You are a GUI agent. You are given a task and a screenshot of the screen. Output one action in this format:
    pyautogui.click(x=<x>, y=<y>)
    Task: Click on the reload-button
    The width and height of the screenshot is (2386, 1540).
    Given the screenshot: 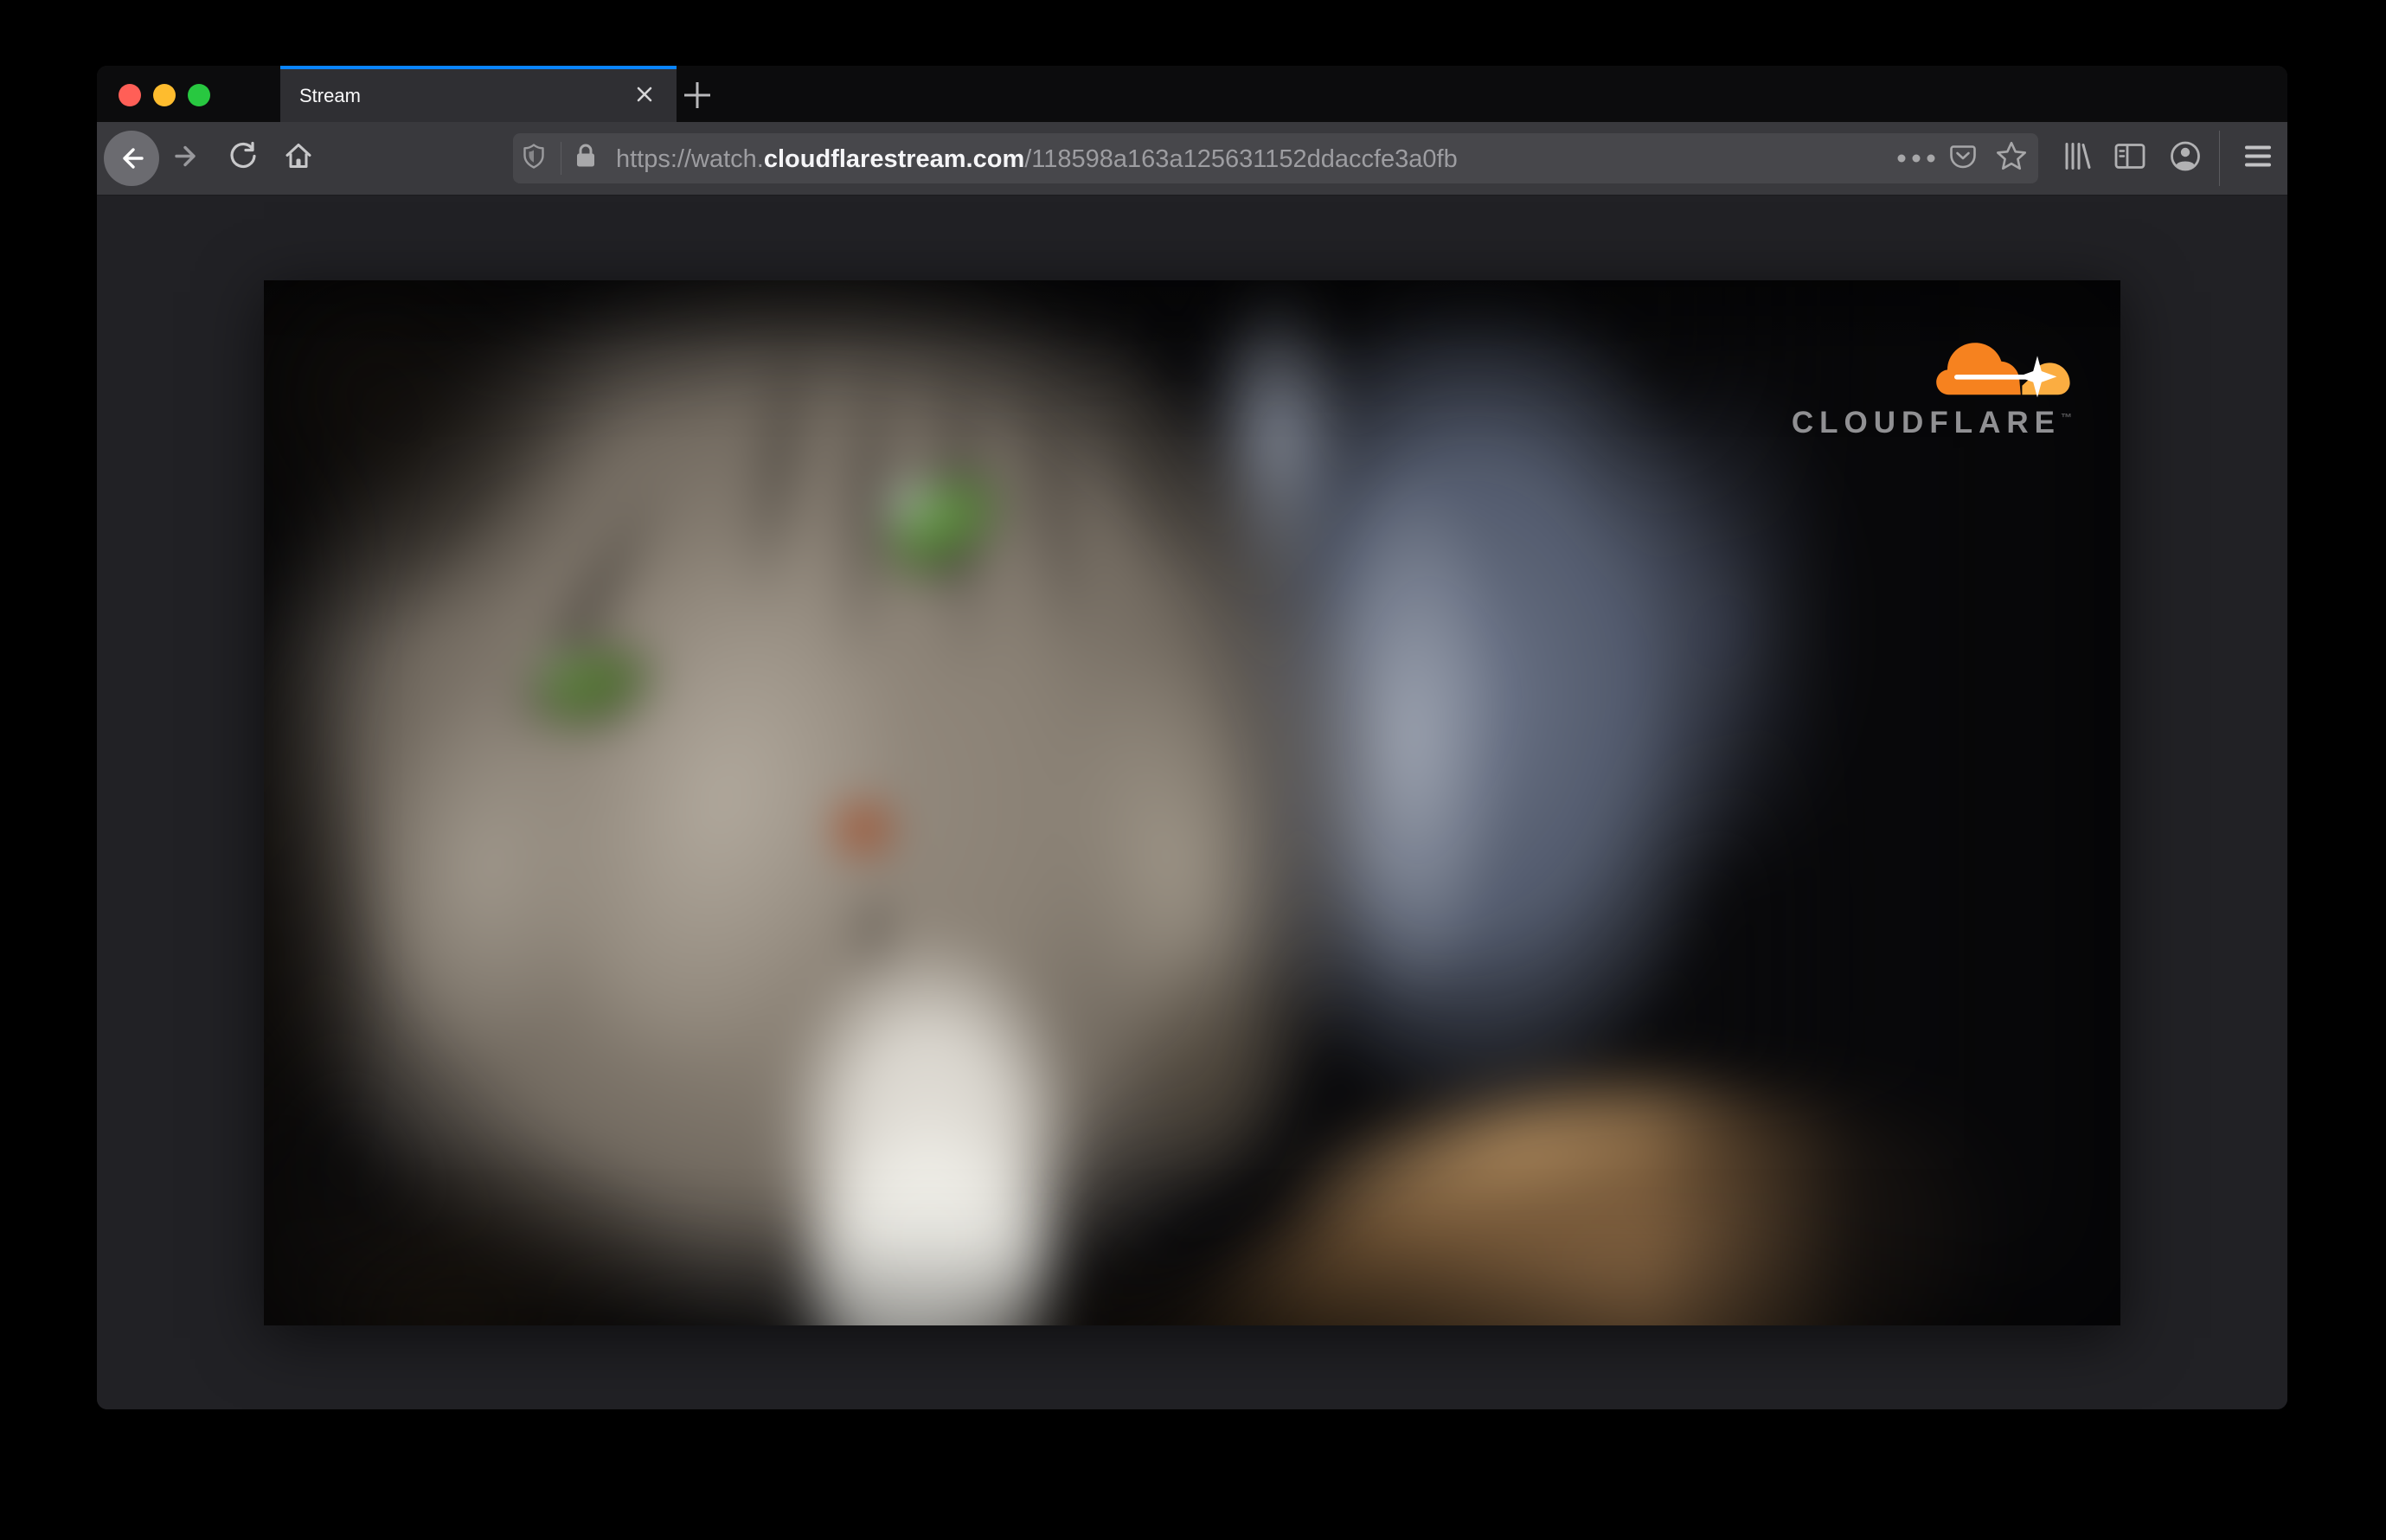 What is the action you would take?
    pyautogui.click(x=243, y=158)
    